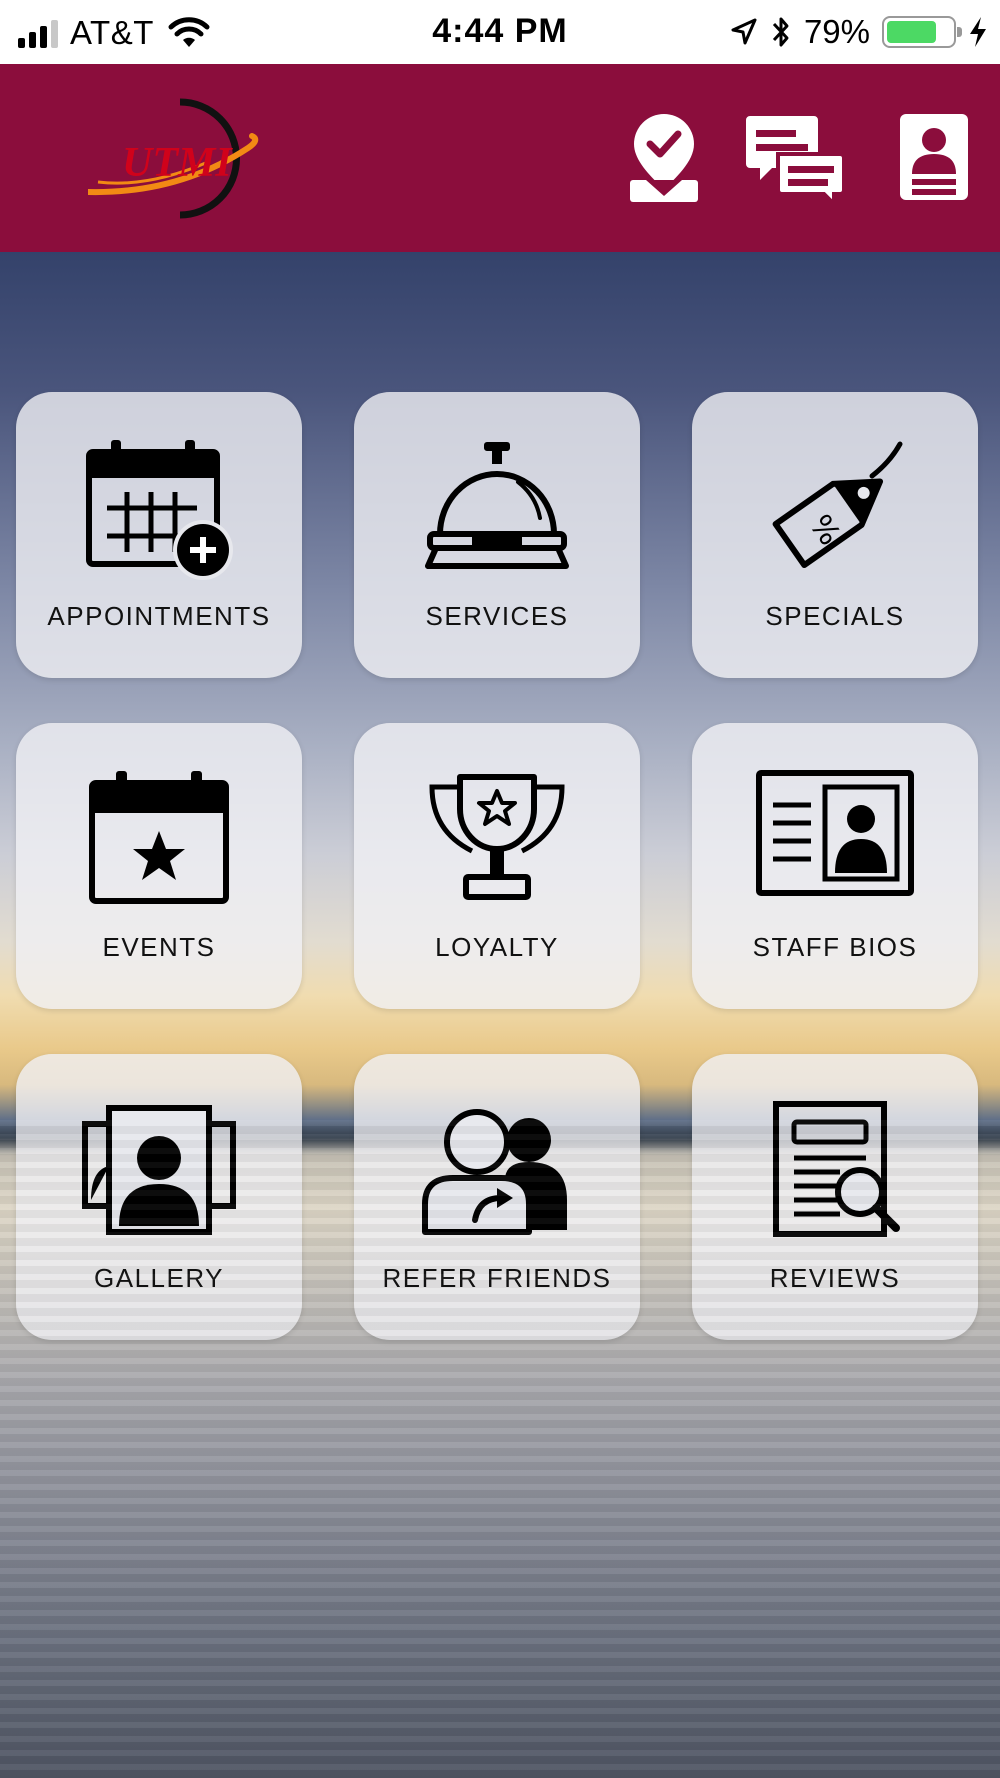 The height and width of the screenshot is (1778, 1000). I want to click on battery-icon, so click(922, 32).